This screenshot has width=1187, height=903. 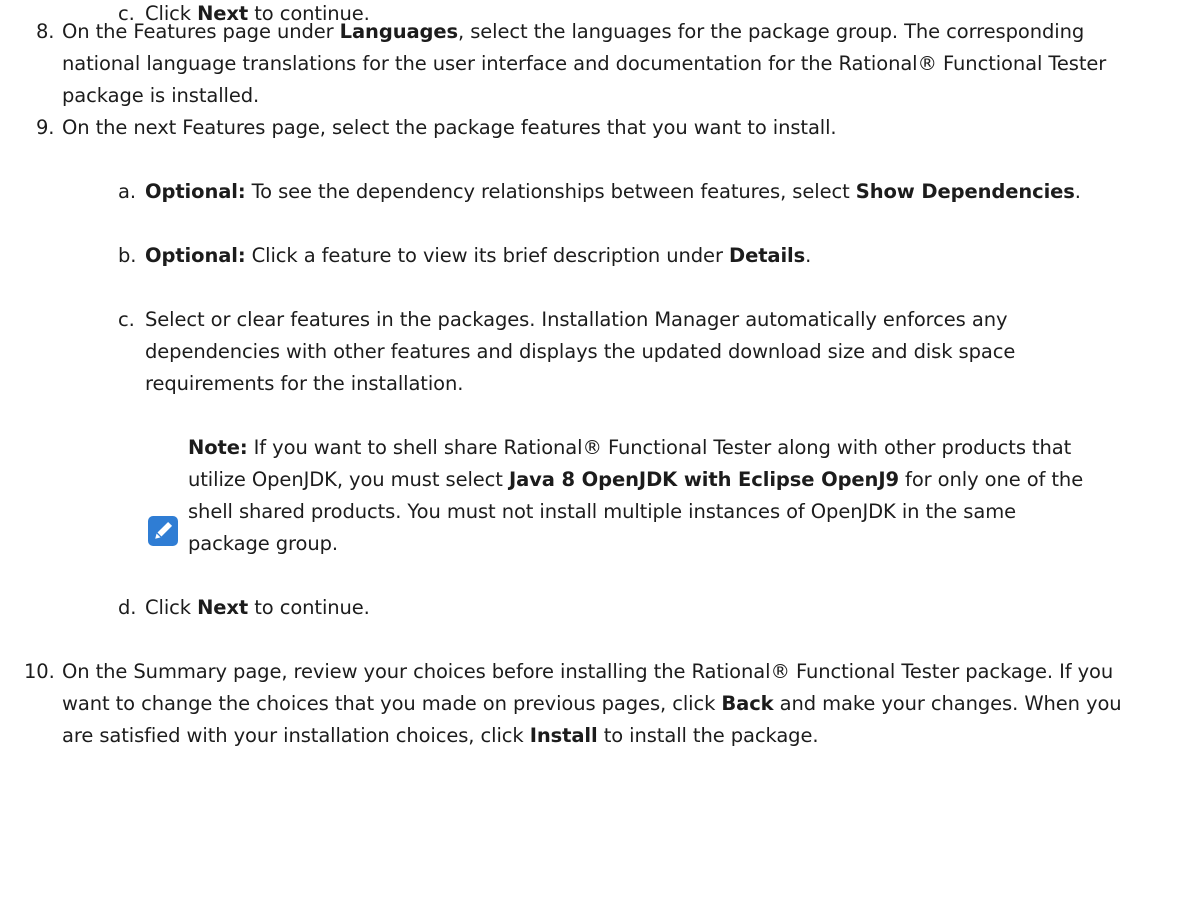 I want to click on pencil-icon, so click(x=163, y=531).